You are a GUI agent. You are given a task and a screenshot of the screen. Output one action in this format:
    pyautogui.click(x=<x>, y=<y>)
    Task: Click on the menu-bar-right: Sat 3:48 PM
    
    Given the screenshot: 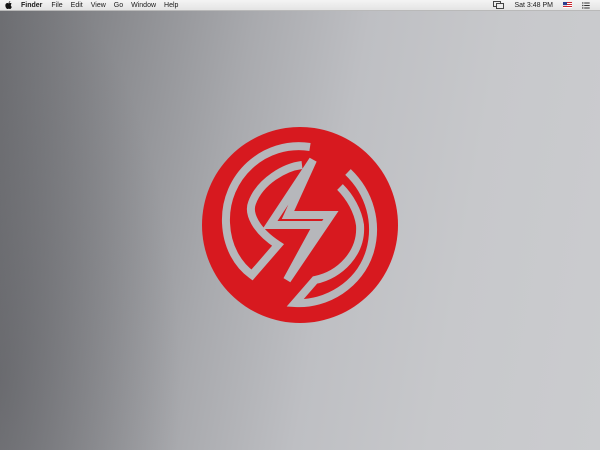 What is the action you would take?
    pyautogui.click(x=544, y=5)
    